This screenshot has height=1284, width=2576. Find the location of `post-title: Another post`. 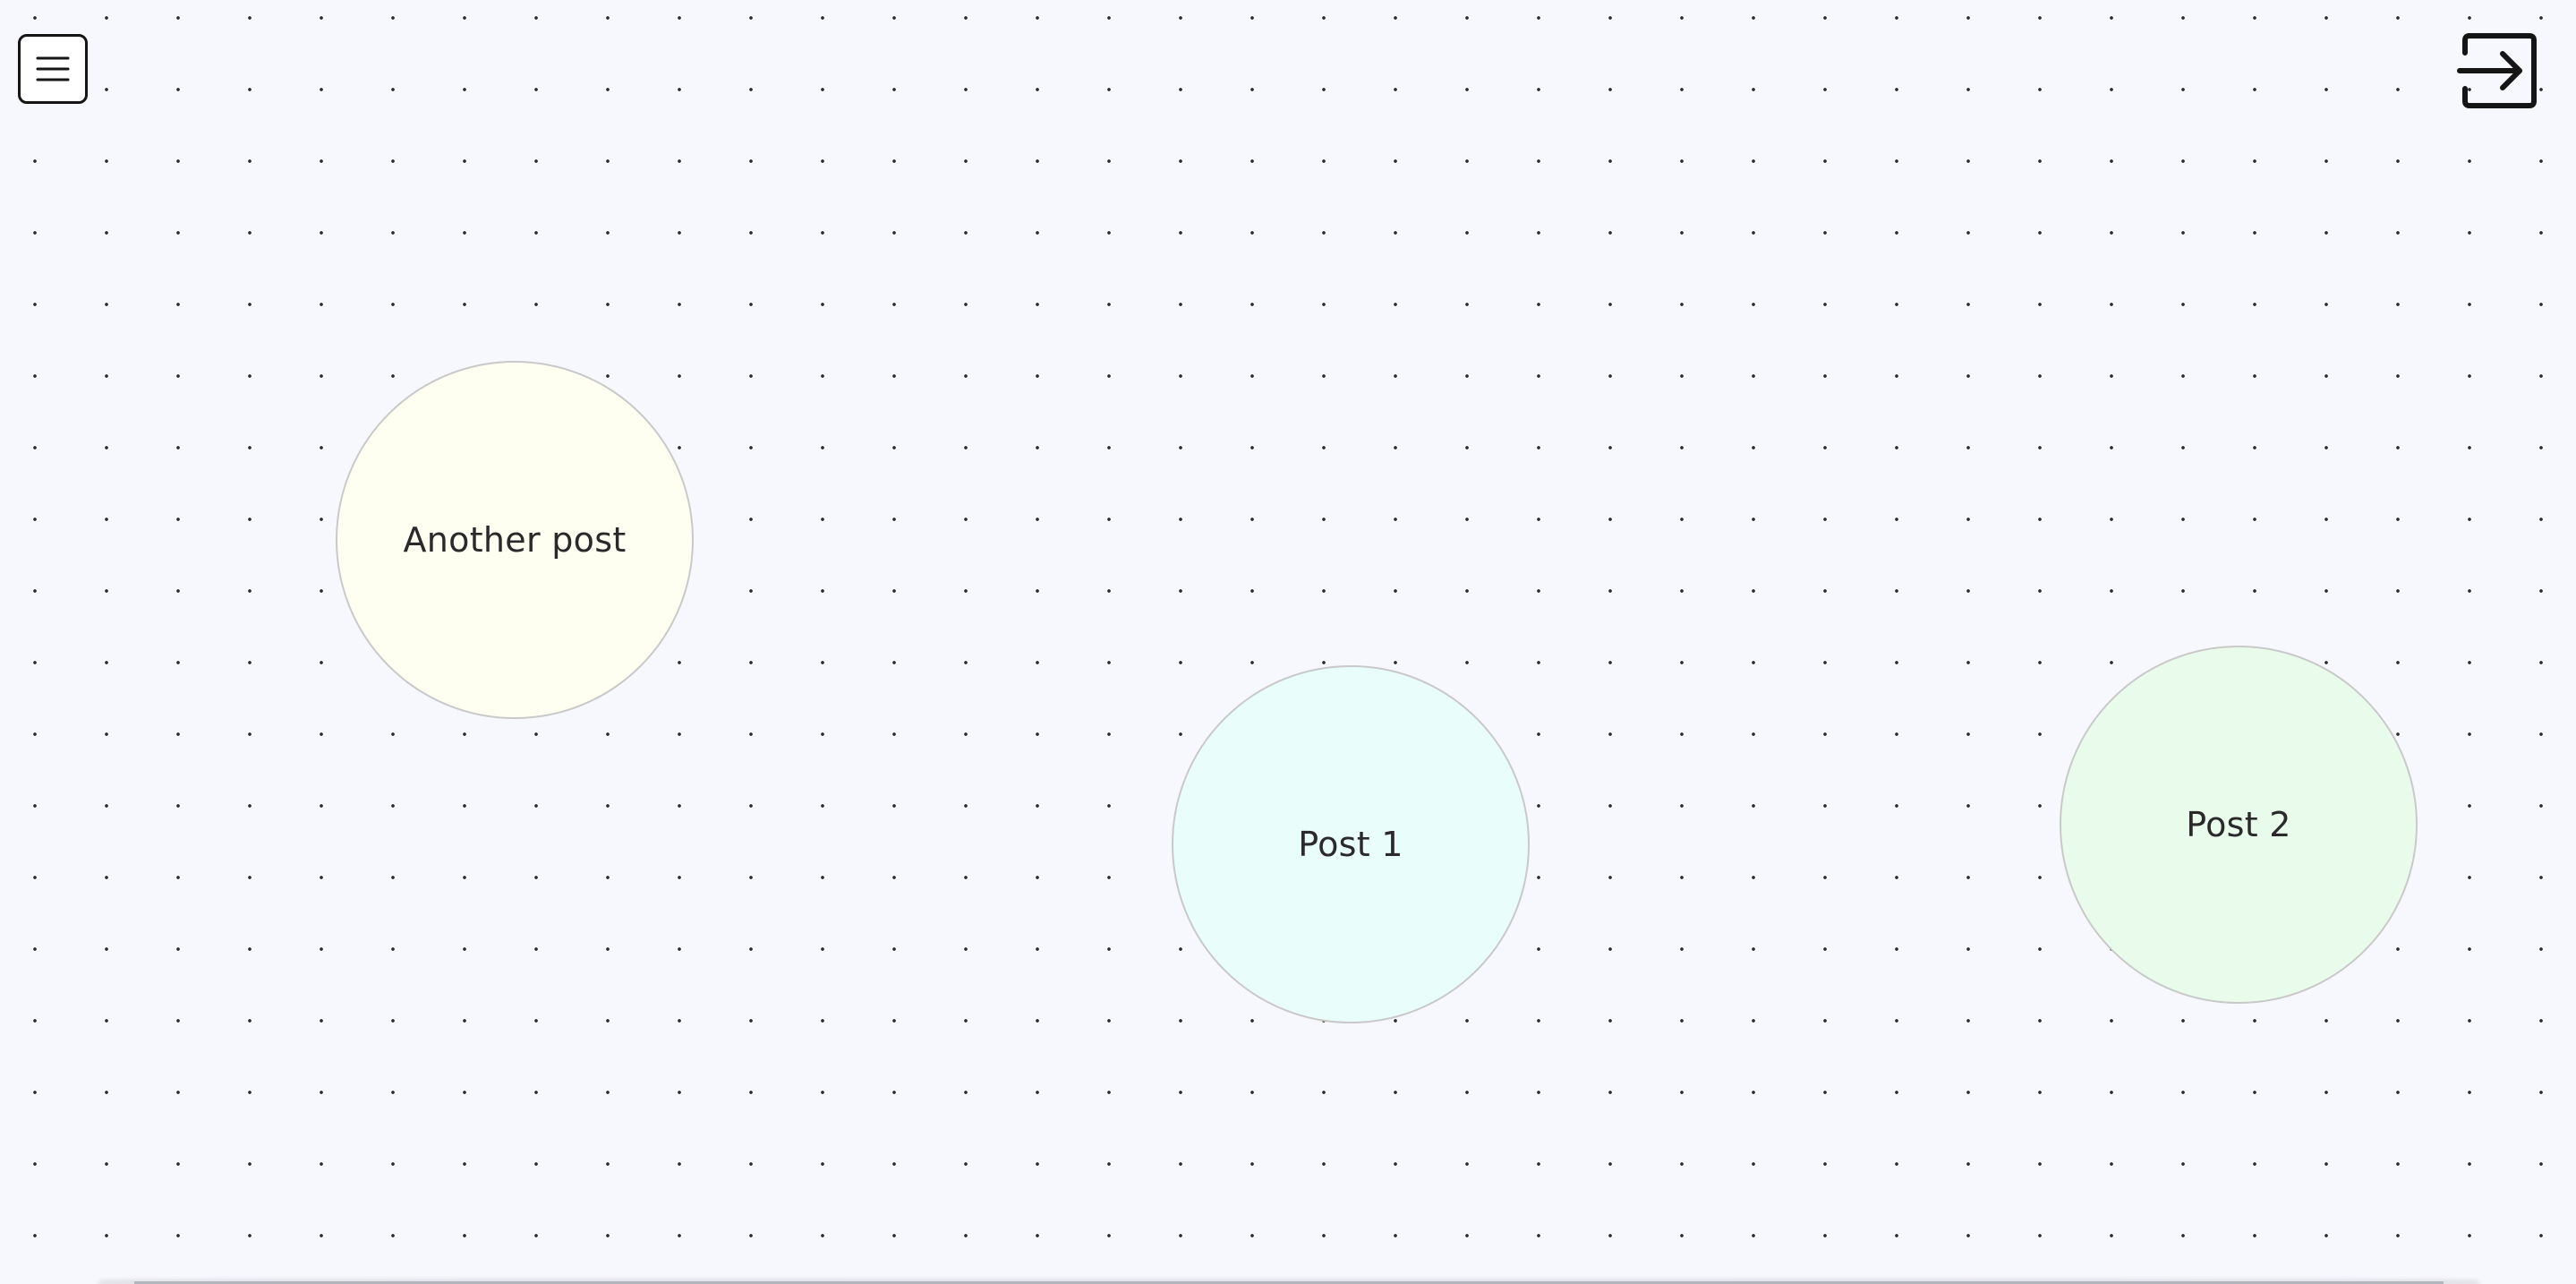

post-title: Another post is located at coordinates (515, 540).